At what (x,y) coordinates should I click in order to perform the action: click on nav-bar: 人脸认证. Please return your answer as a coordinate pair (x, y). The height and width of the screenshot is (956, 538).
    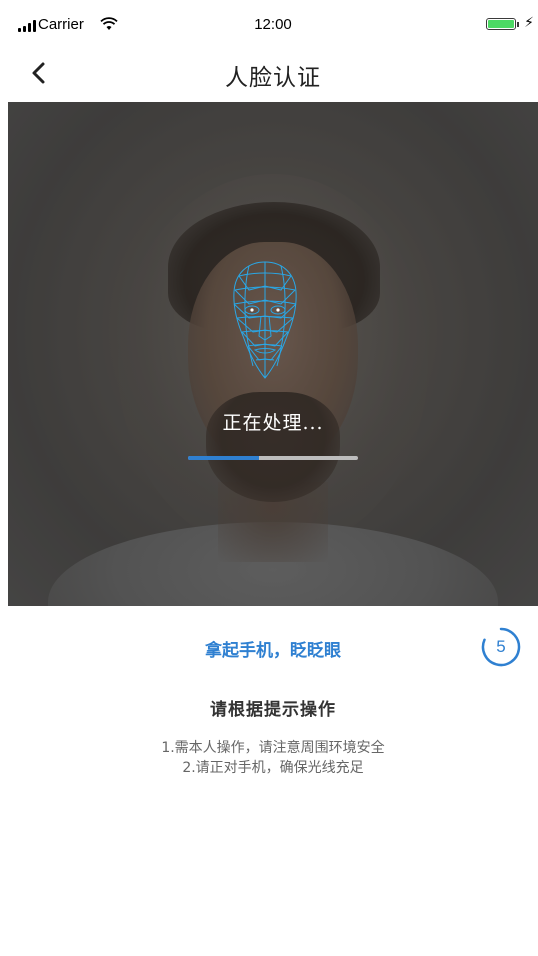
    Looking at the image, I should click on (273, 73).